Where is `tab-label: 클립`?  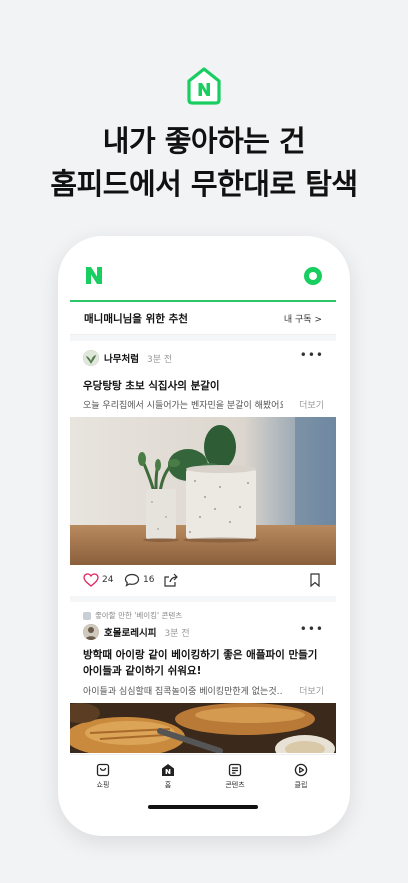 tab-label: 클립 is located at coordinates (301, 785).